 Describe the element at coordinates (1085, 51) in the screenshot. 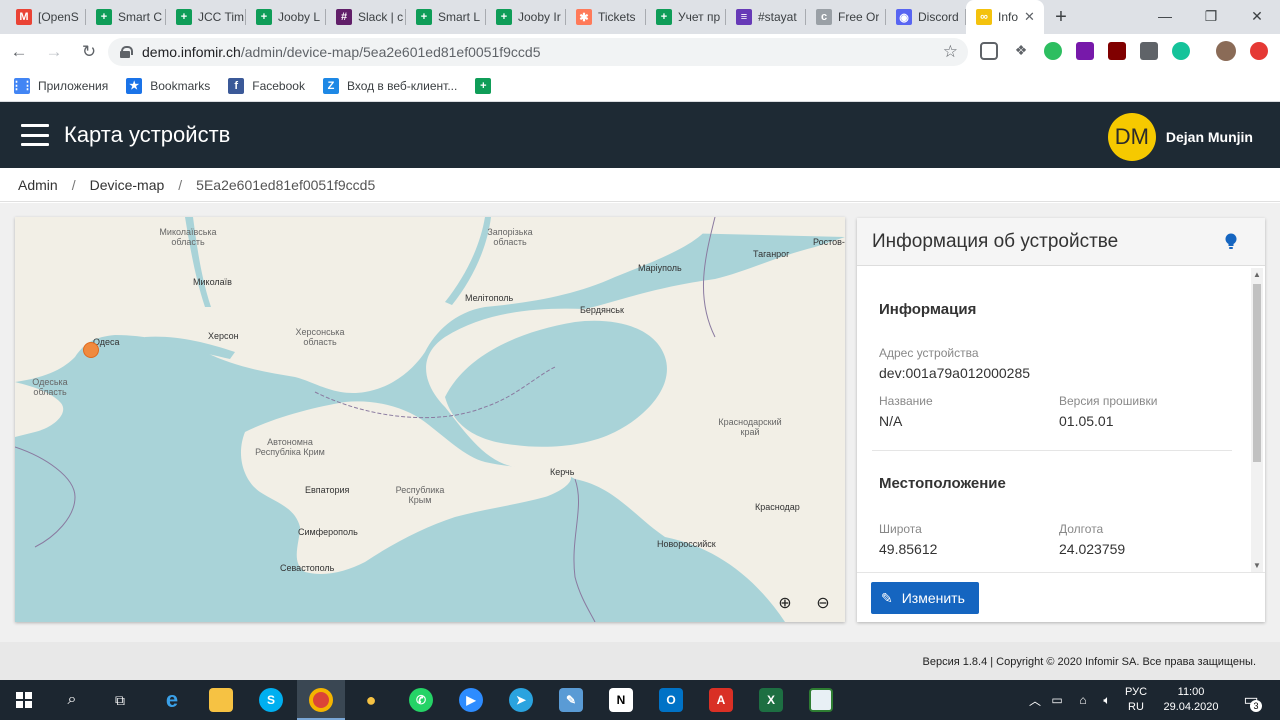

I see `onenote-icon` at that location.